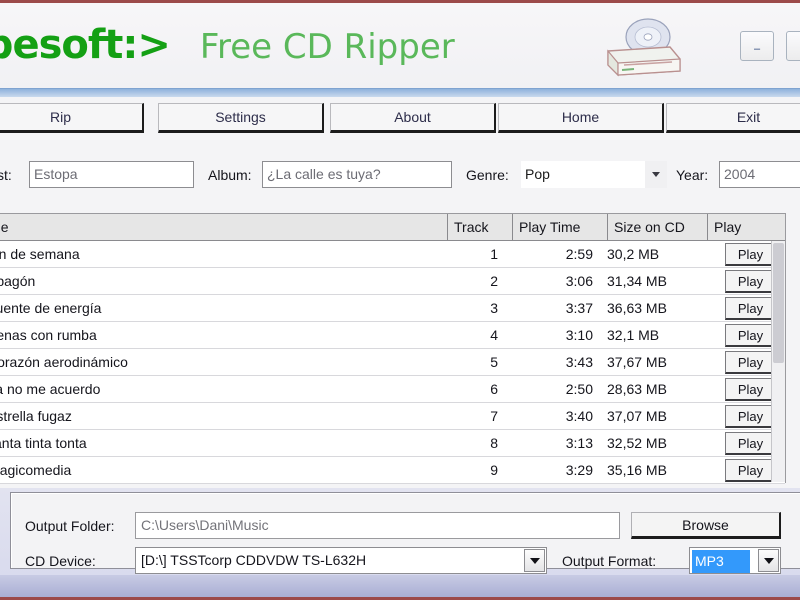 The width and height of the screenshot is (800, 600). Describe the element at coordinates (48, 335) in the screenshot. I see `track-name: Penas con rumba` at that location.